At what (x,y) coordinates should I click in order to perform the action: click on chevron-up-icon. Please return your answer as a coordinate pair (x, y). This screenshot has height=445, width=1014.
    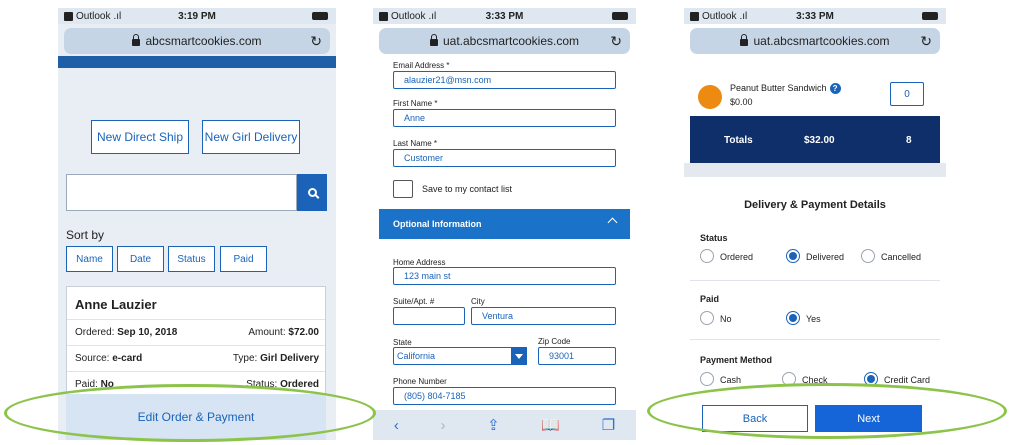
    Looking at the image, I should click on (612, 222).